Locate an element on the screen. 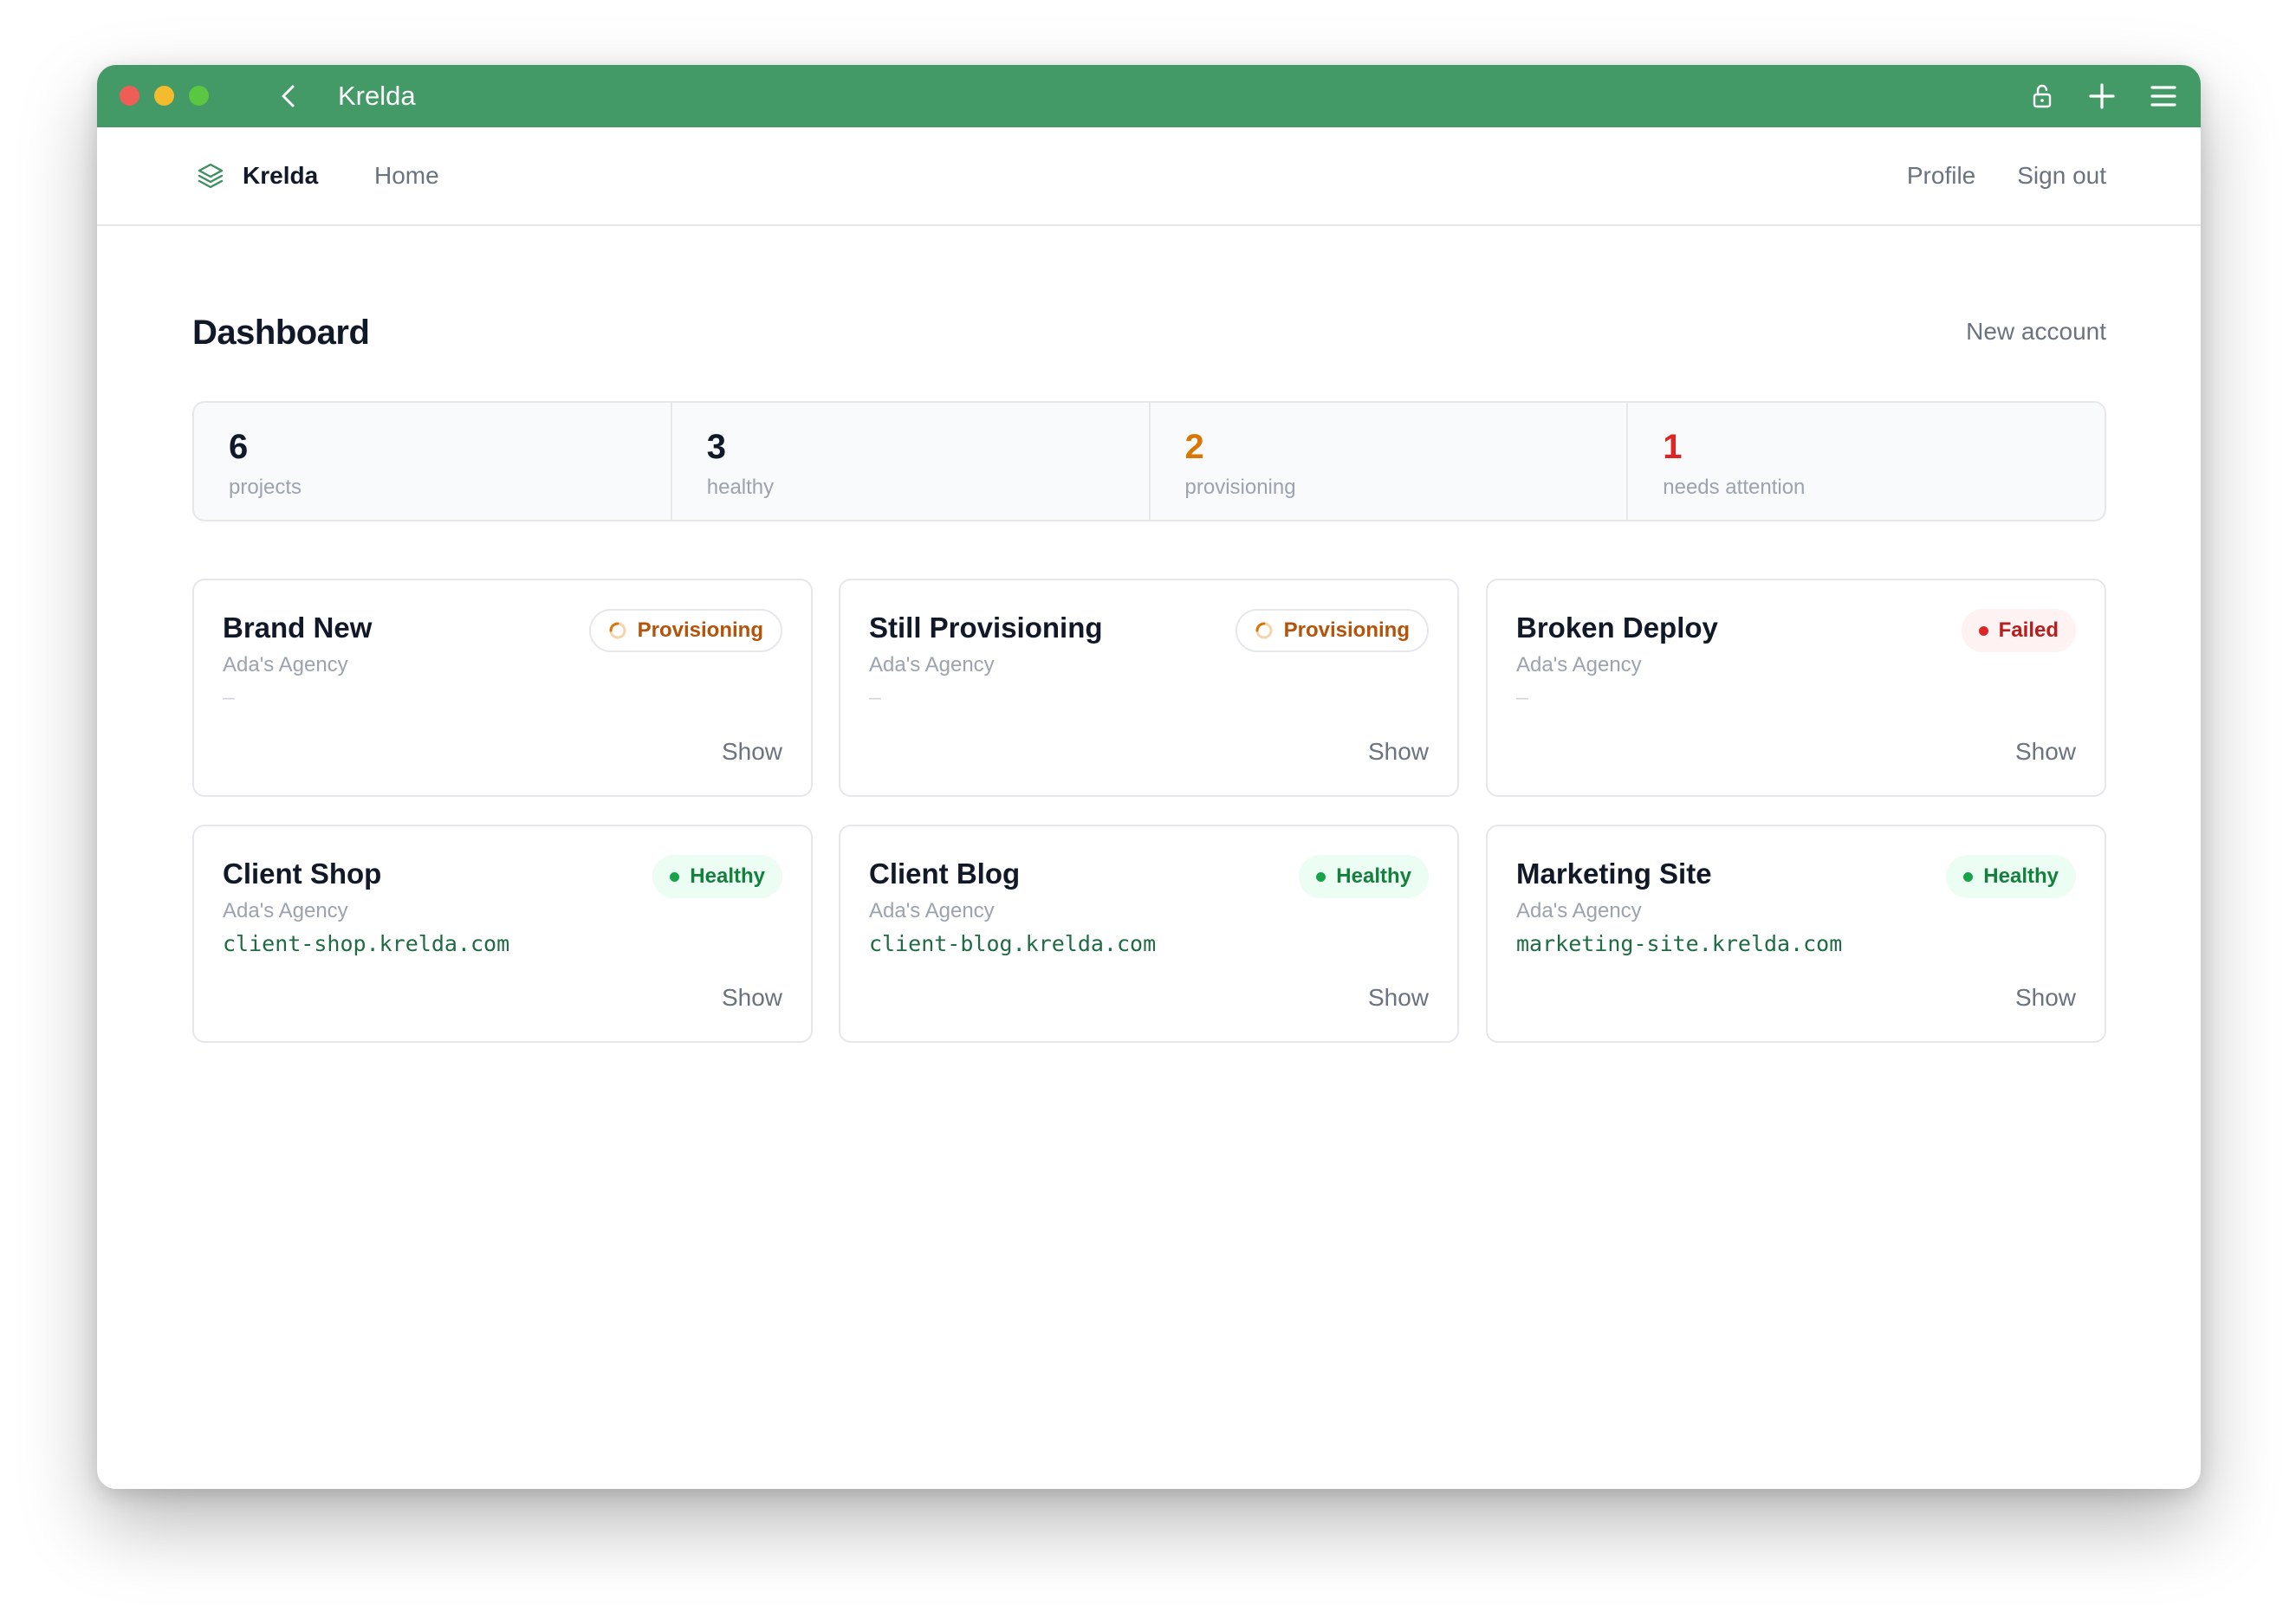 The image size is (2296, 1618). project-name: Client Blog is located at coordinates (944, 874).